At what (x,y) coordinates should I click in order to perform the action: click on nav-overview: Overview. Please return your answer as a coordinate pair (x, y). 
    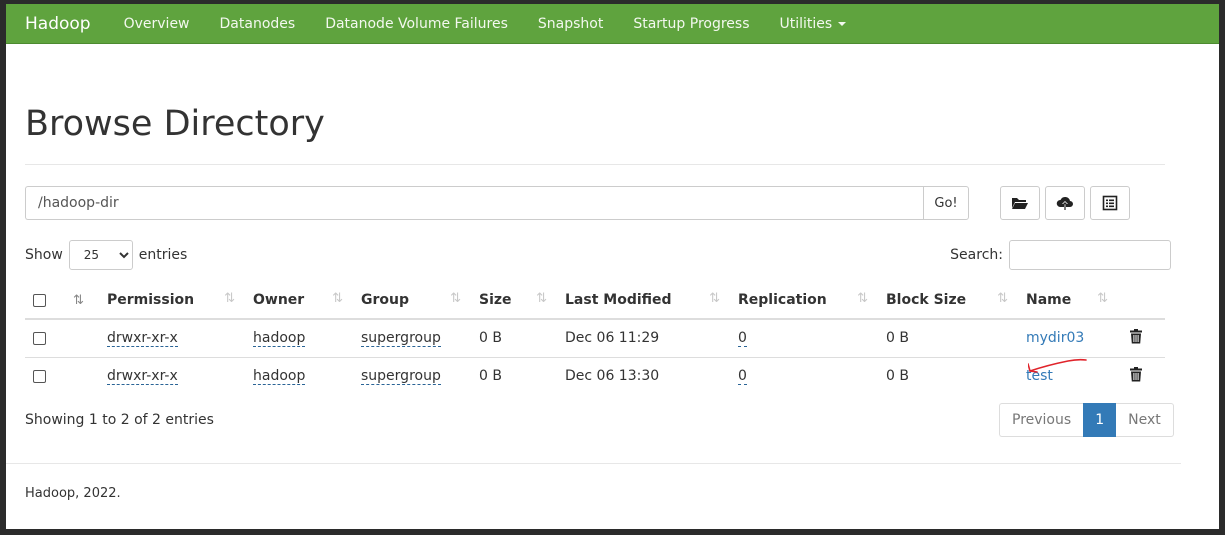
    Looking at the image, I should click on (157, 24).